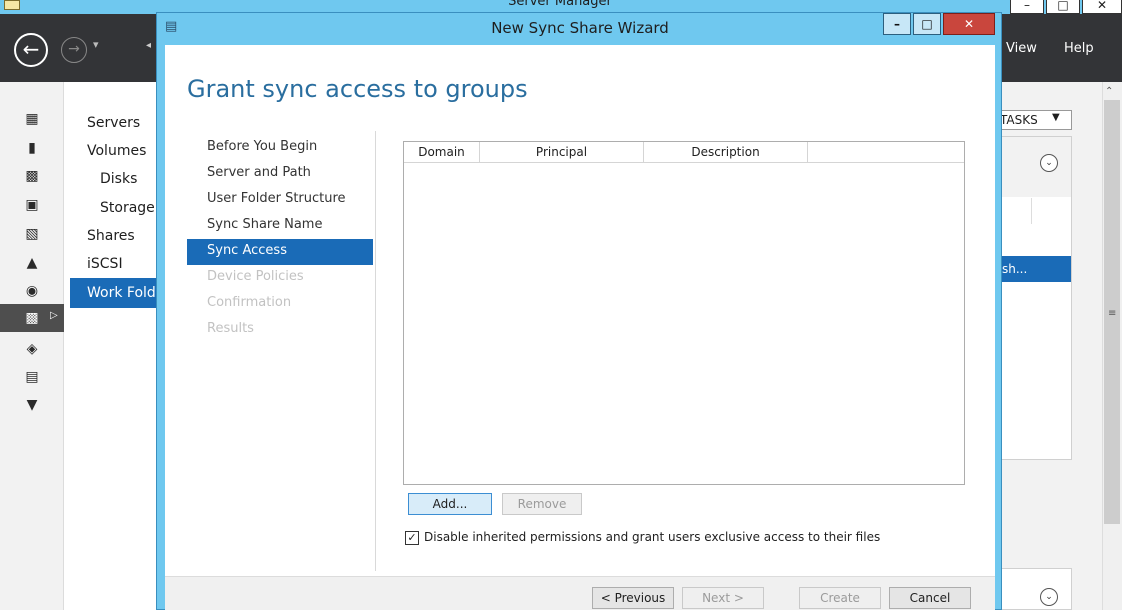 This screenshot has width=1122, height=610. Describe the element at coordinates (280, 226) in the screenshot. I see `step-sync-share-name: Sync Share Name` at that location.